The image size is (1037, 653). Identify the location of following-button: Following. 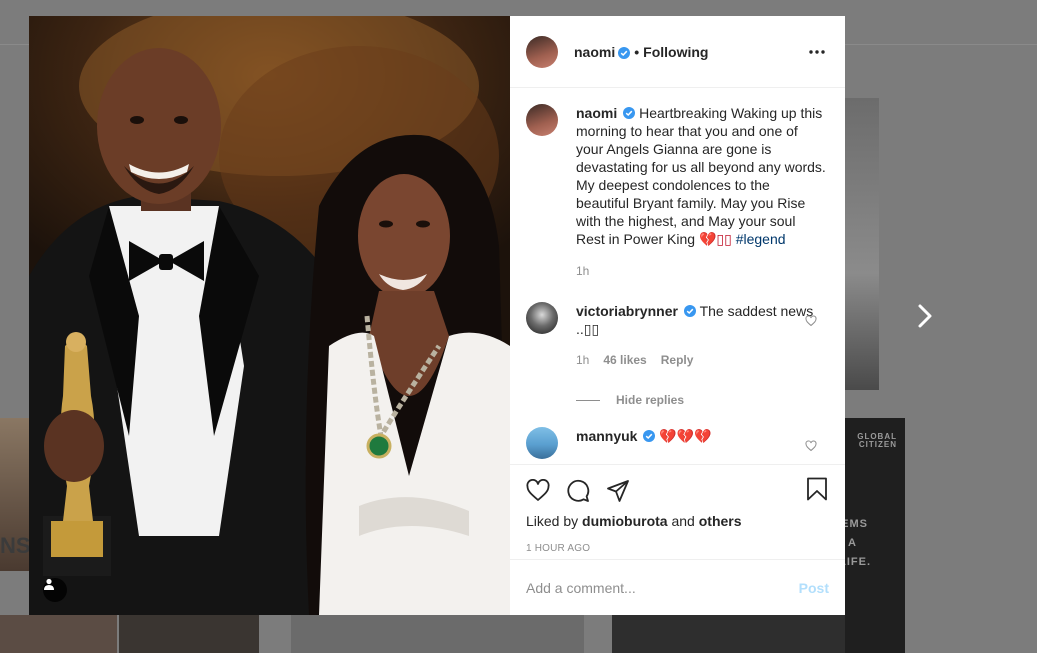
(675, 52).